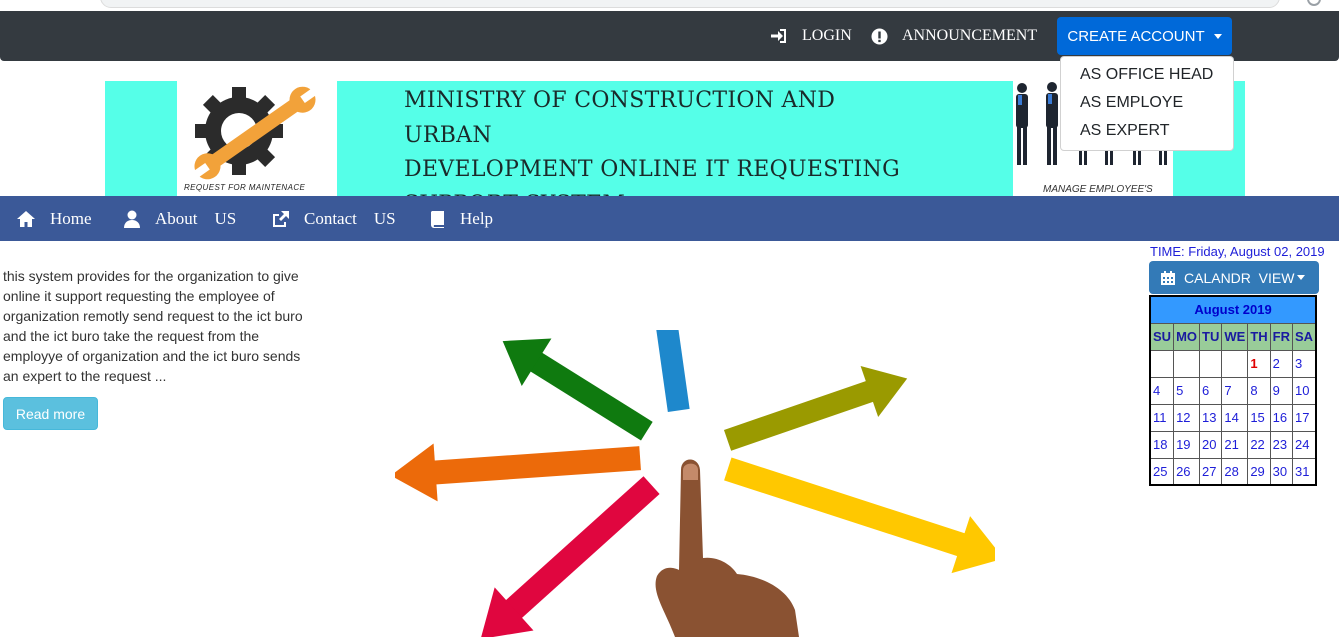 The width and height of the screenshot is (1339, 642). What do you see at coordinates (1304, 417) in the screenshot?
I see `calendar-day: 17` at bounding box center [1304, 417].